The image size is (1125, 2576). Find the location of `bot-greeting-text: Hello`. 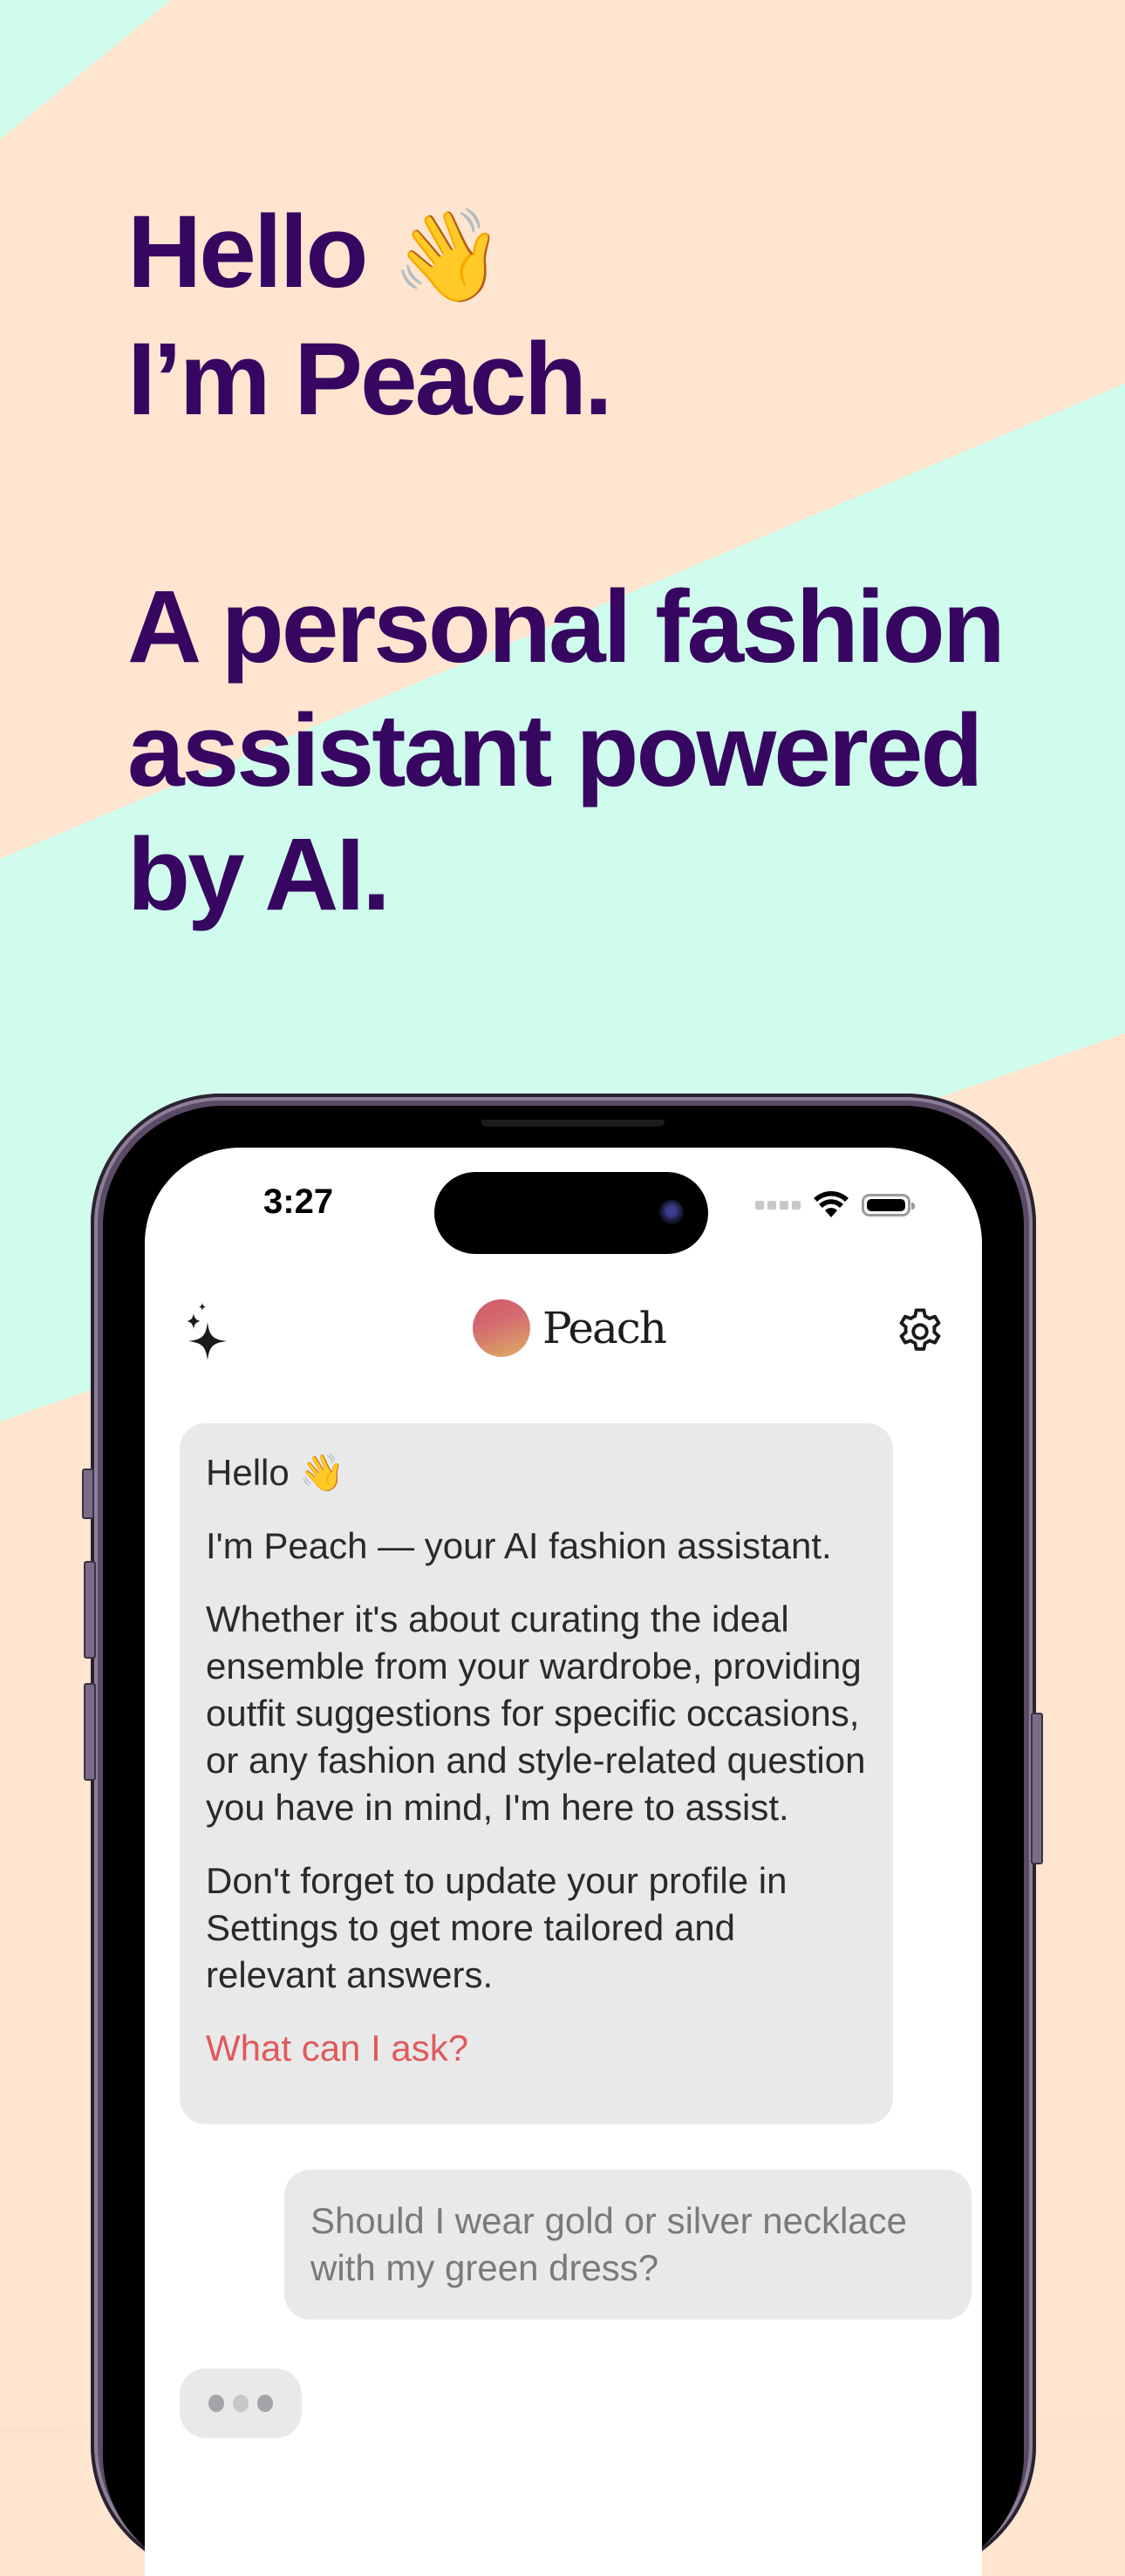

bot-greeting-text: Hello is located at coordinates (248, 1472).